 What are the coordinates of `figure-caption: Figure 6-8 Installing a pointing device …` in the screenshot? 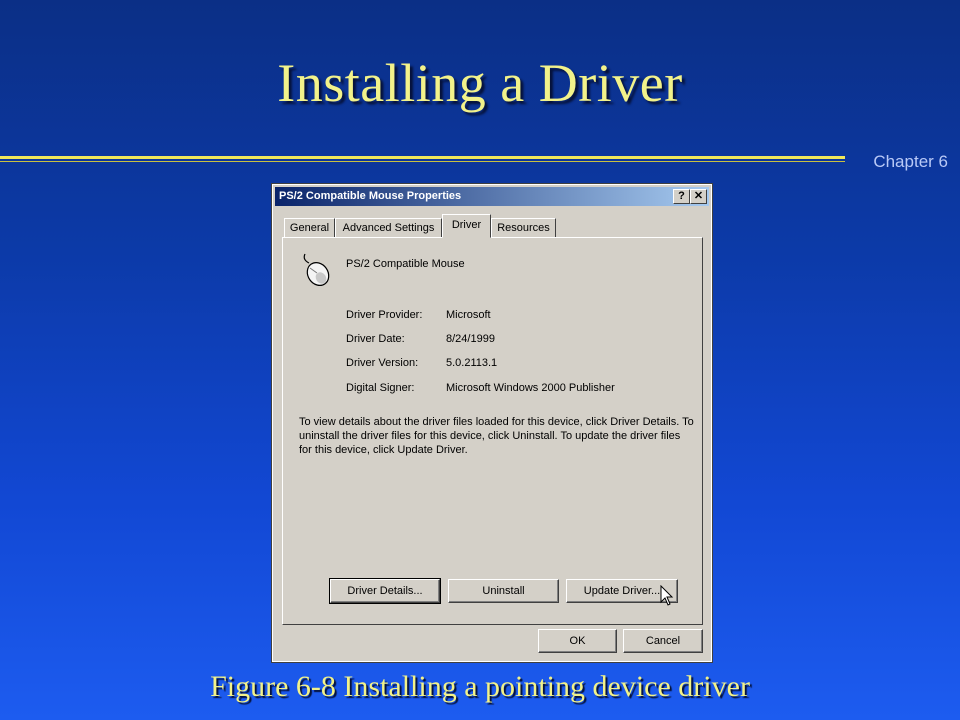 It's located at (480, 686).